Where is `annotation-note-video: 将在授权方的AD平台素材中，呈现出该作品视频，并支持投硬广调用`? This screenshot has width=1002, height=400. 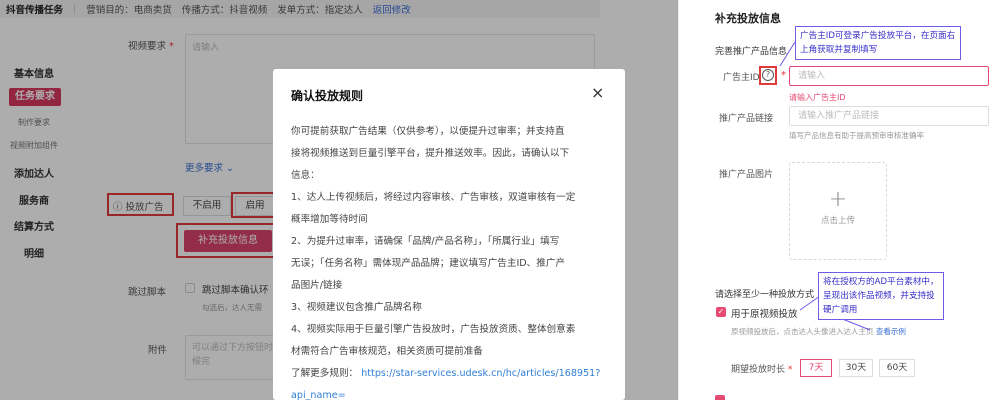
annotation-note-video: 将在授权方的AD平台素材中，呈现出该作品视频，并支持投硬广调用 is located at coordinates (881, 296).